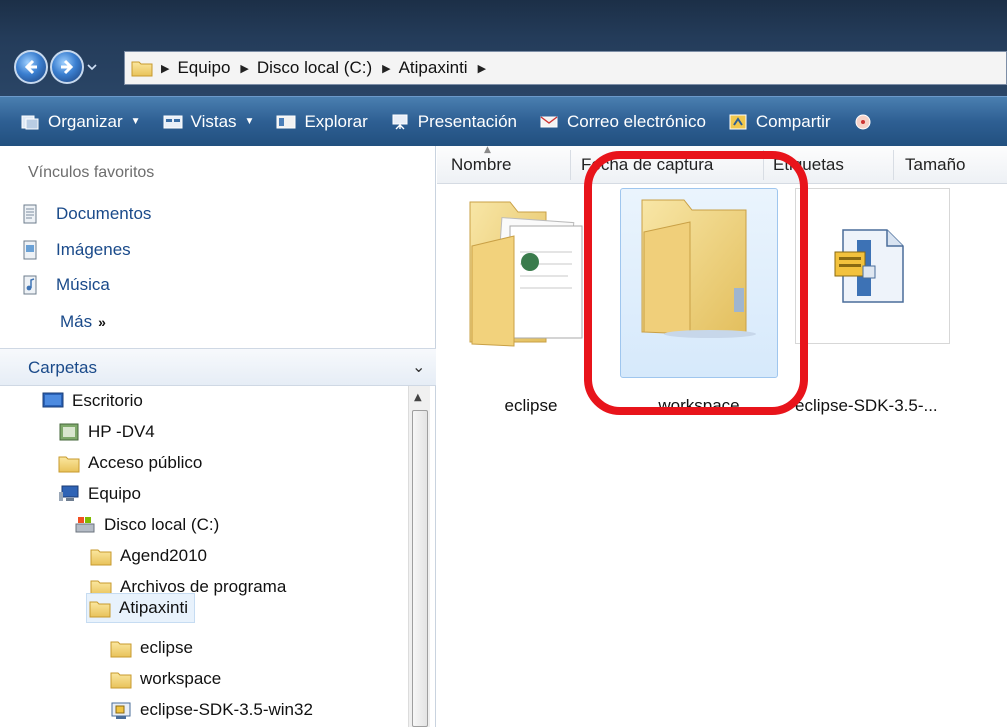 This screenshot has width=1007, height=727. Describe the element at coordinates (102, 322) in the screenshot. I see `double-chevron-icon: »` at that location.